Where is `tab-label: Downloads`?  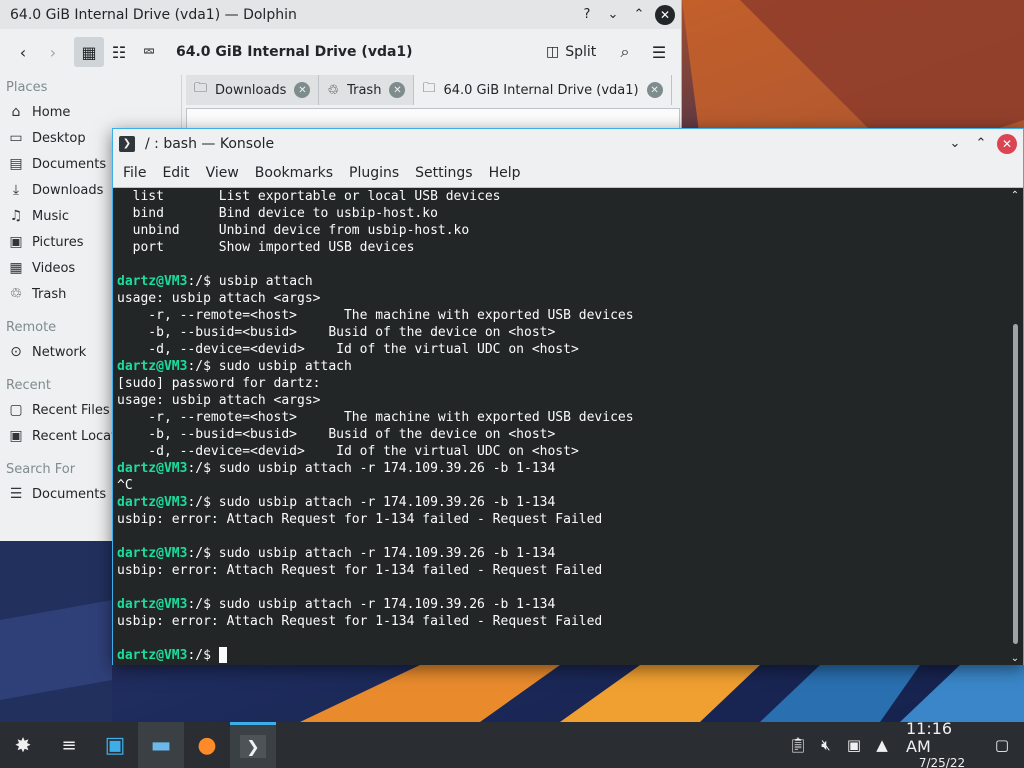
tab-label: Downloads is located at coordinates (251, 90).